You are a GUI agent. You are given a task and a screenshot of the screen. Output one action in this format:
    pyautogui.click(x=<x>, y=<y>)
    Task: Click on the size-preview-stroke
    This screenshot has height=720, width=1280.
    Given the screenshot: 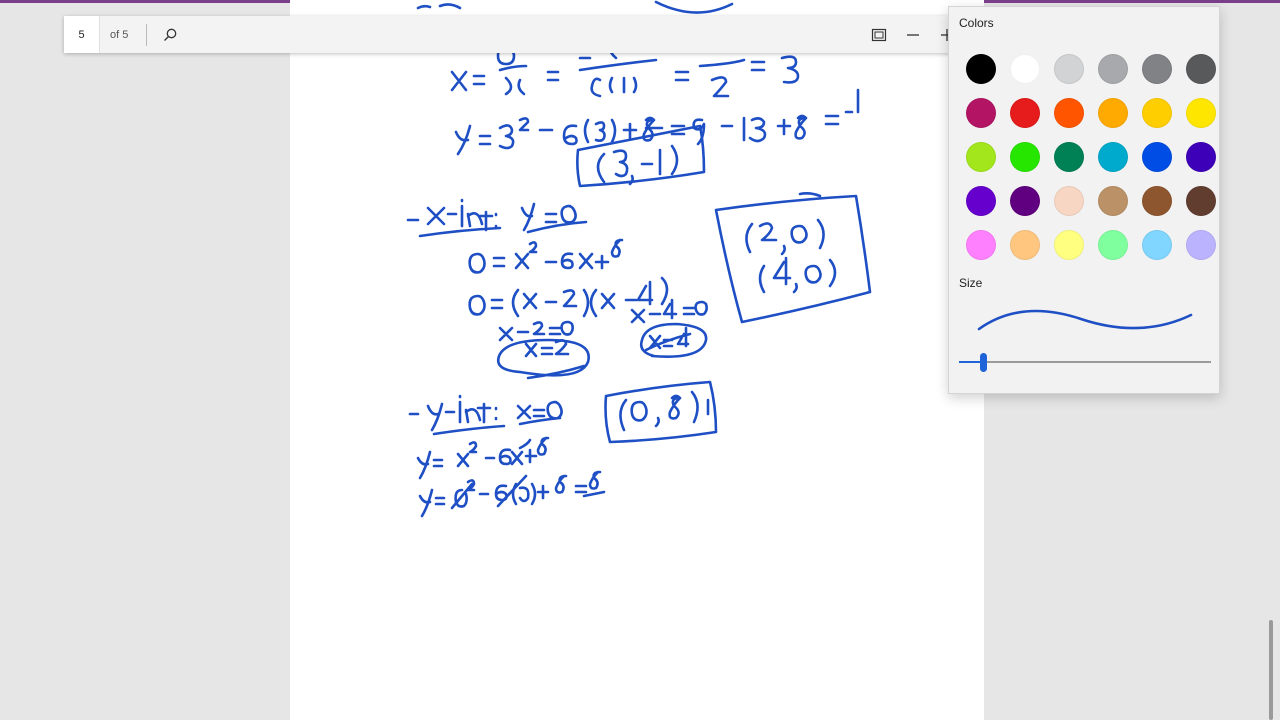 What is the action you would take?
    pyautogui.click(x=1085, y=320)
    